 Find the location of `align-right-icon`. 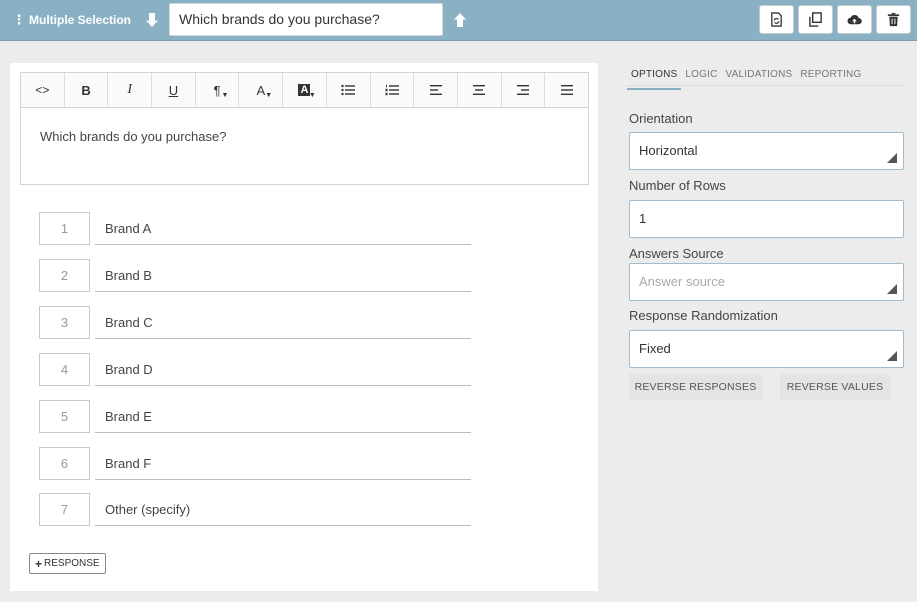

align-right-icon is located at coordinates (522, 90).